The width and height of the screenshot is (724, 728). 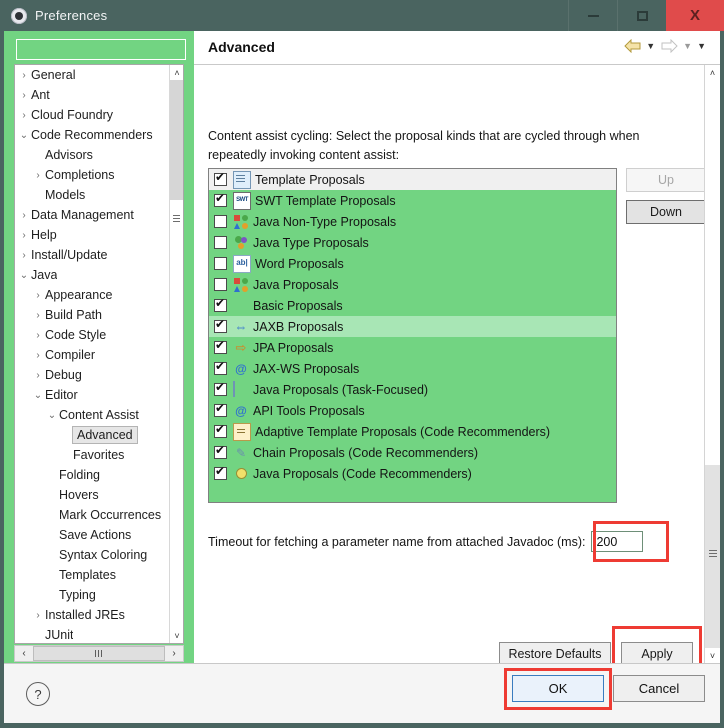 What do you see at coordinates (24, 654) in the screenshot?
I see `tree-scroll-left-icon: ‹` at bounding box center [24, 654].